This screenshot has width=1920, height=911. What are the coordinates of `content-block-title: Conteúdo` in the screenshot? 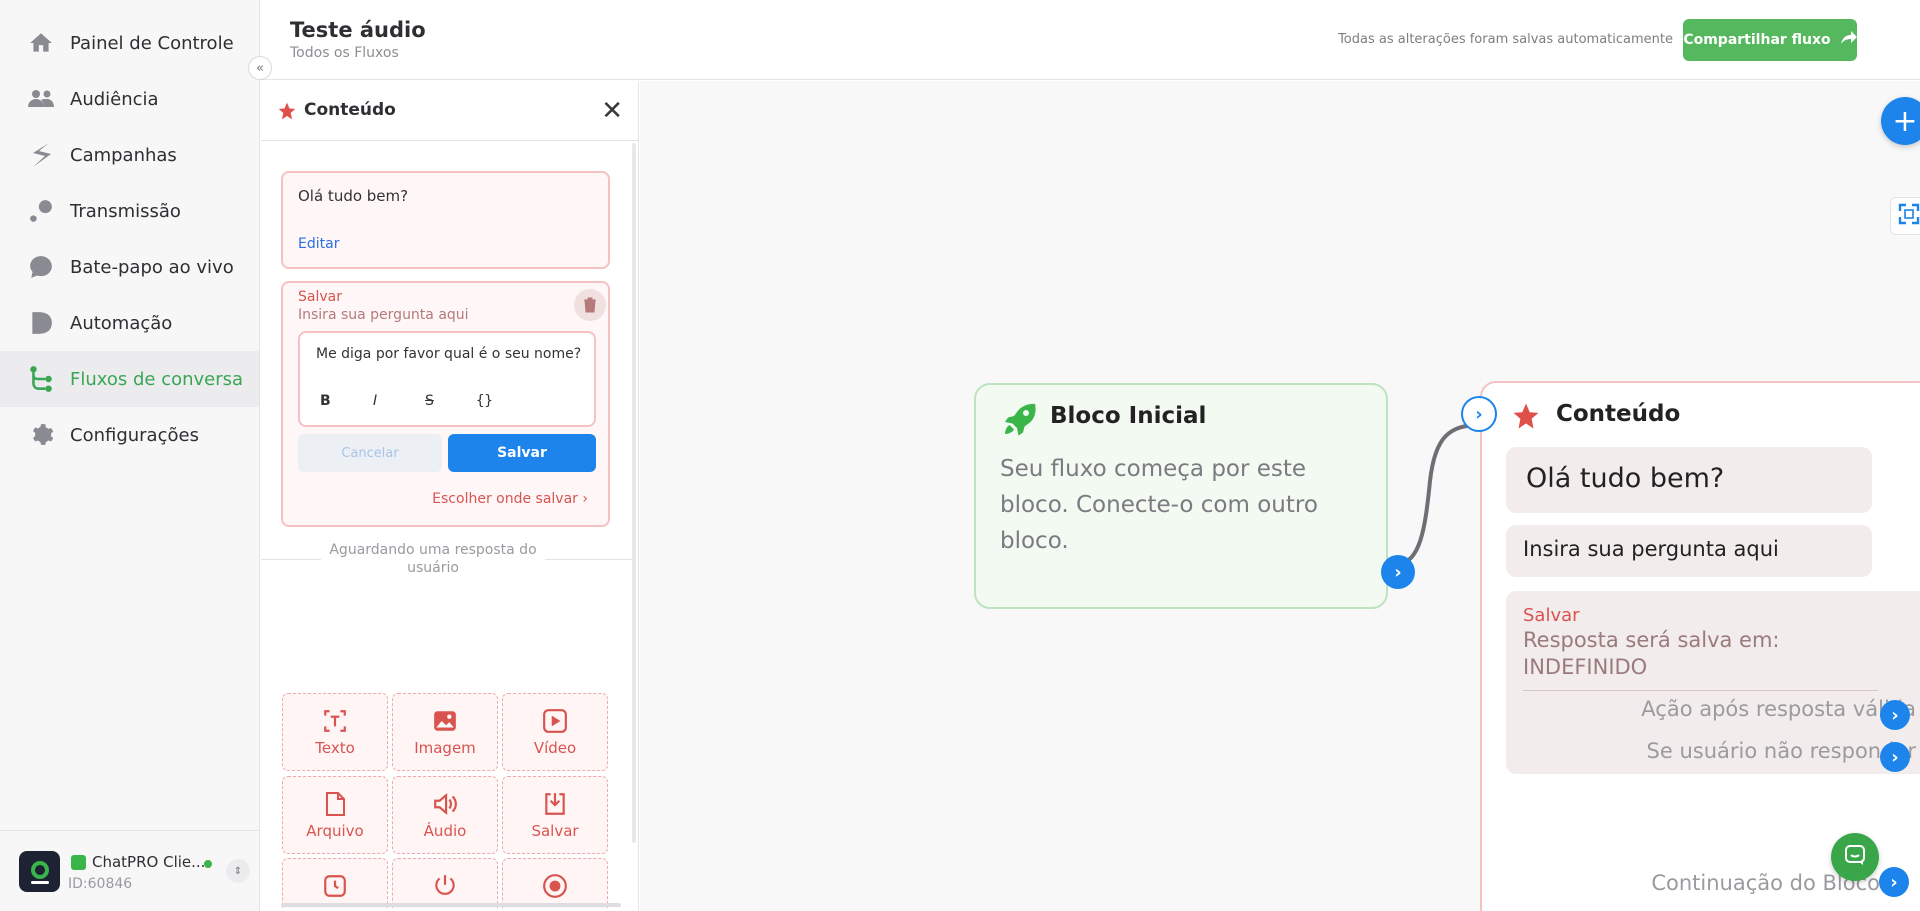 It's located at (1618, 414).